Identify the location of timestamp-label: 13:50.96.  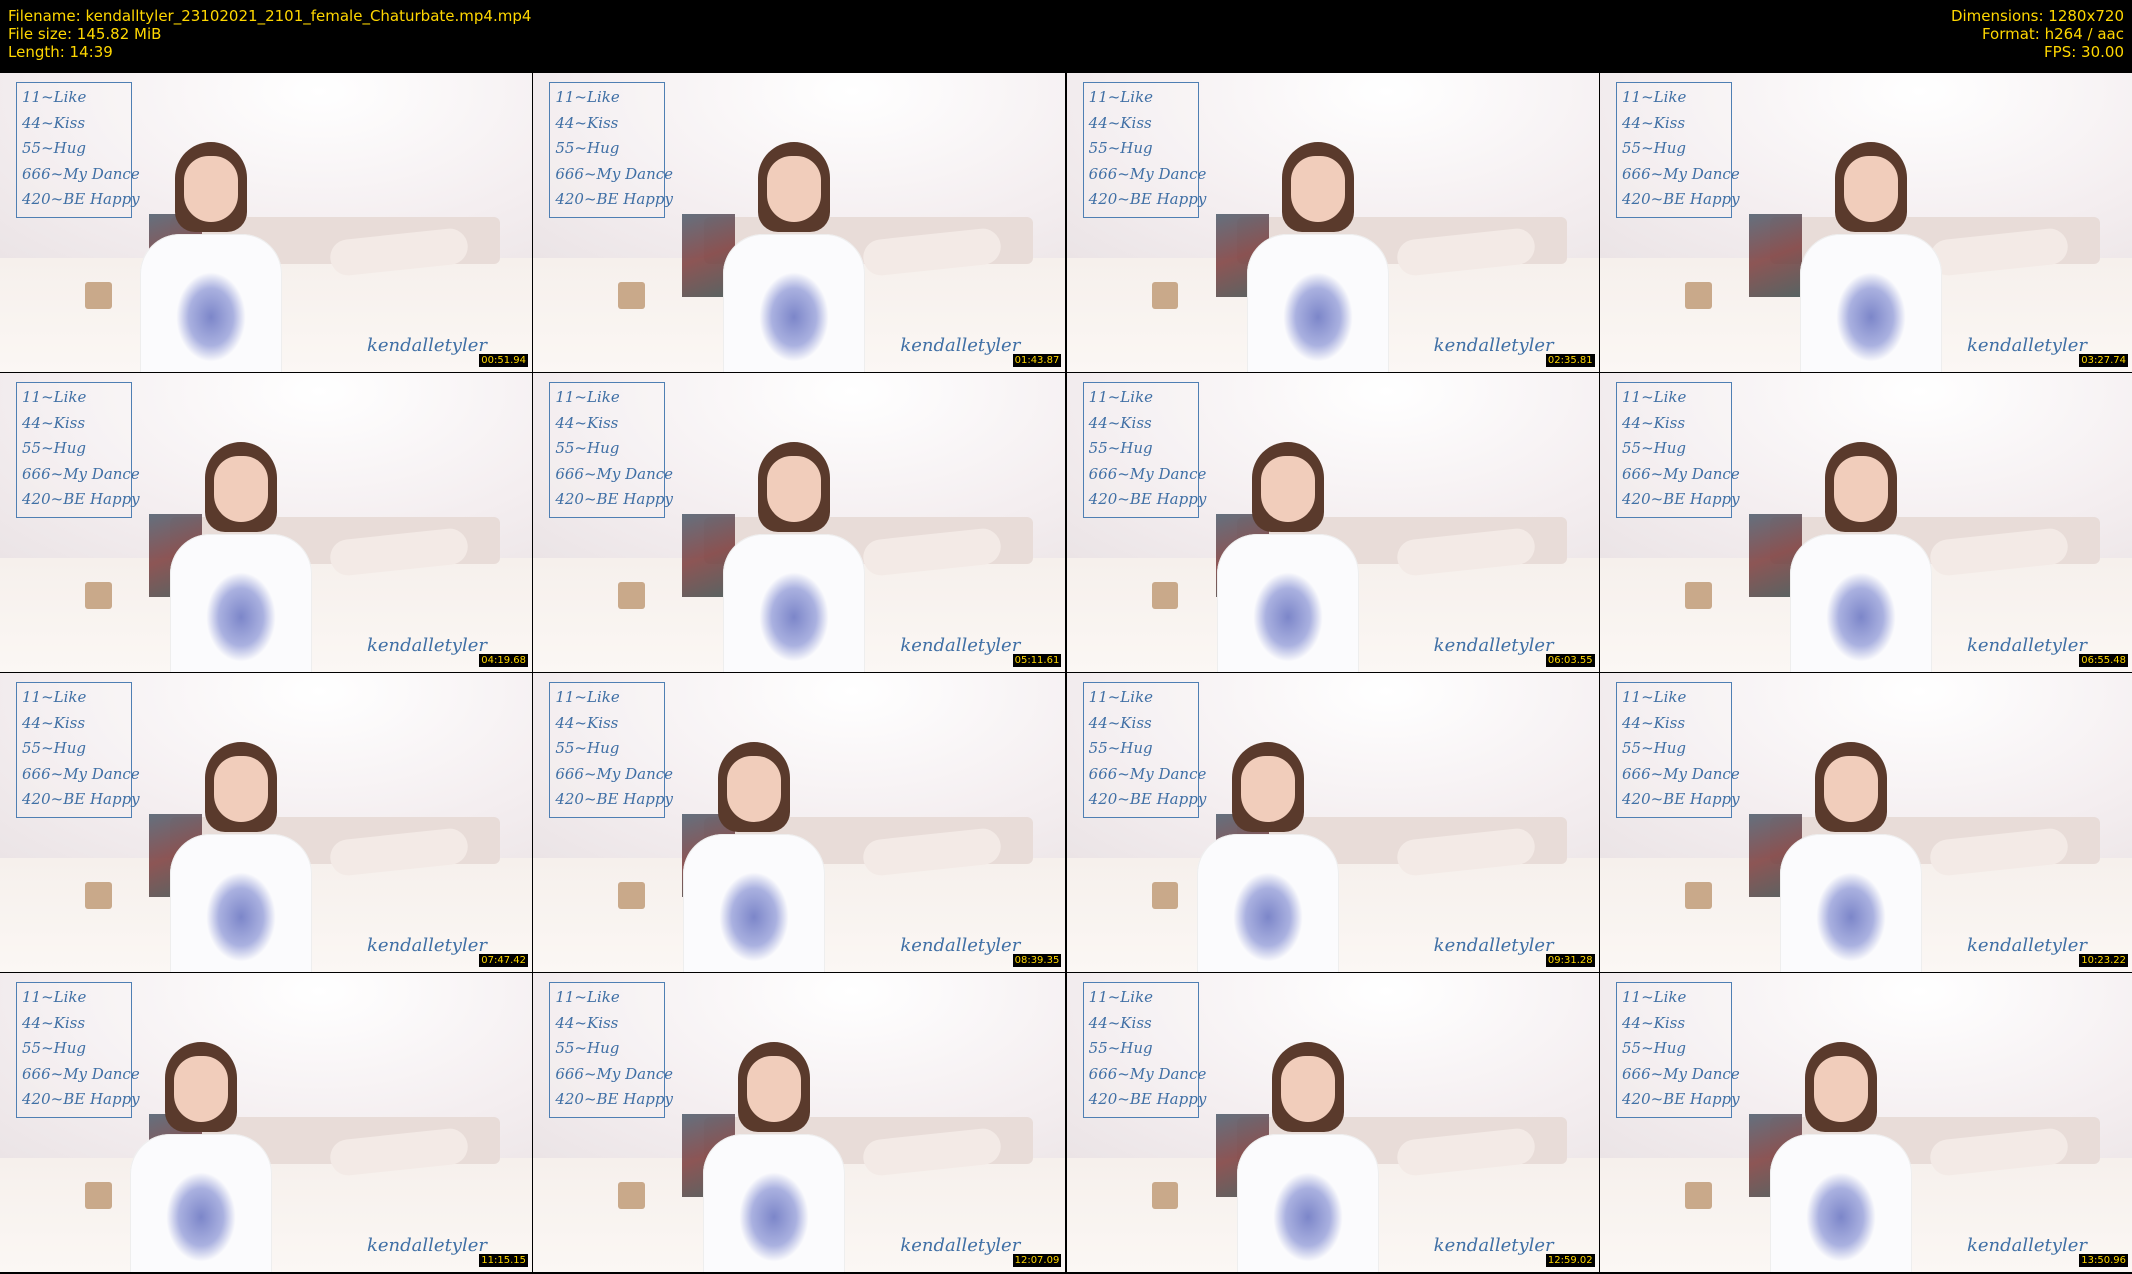
(2103, 1260).